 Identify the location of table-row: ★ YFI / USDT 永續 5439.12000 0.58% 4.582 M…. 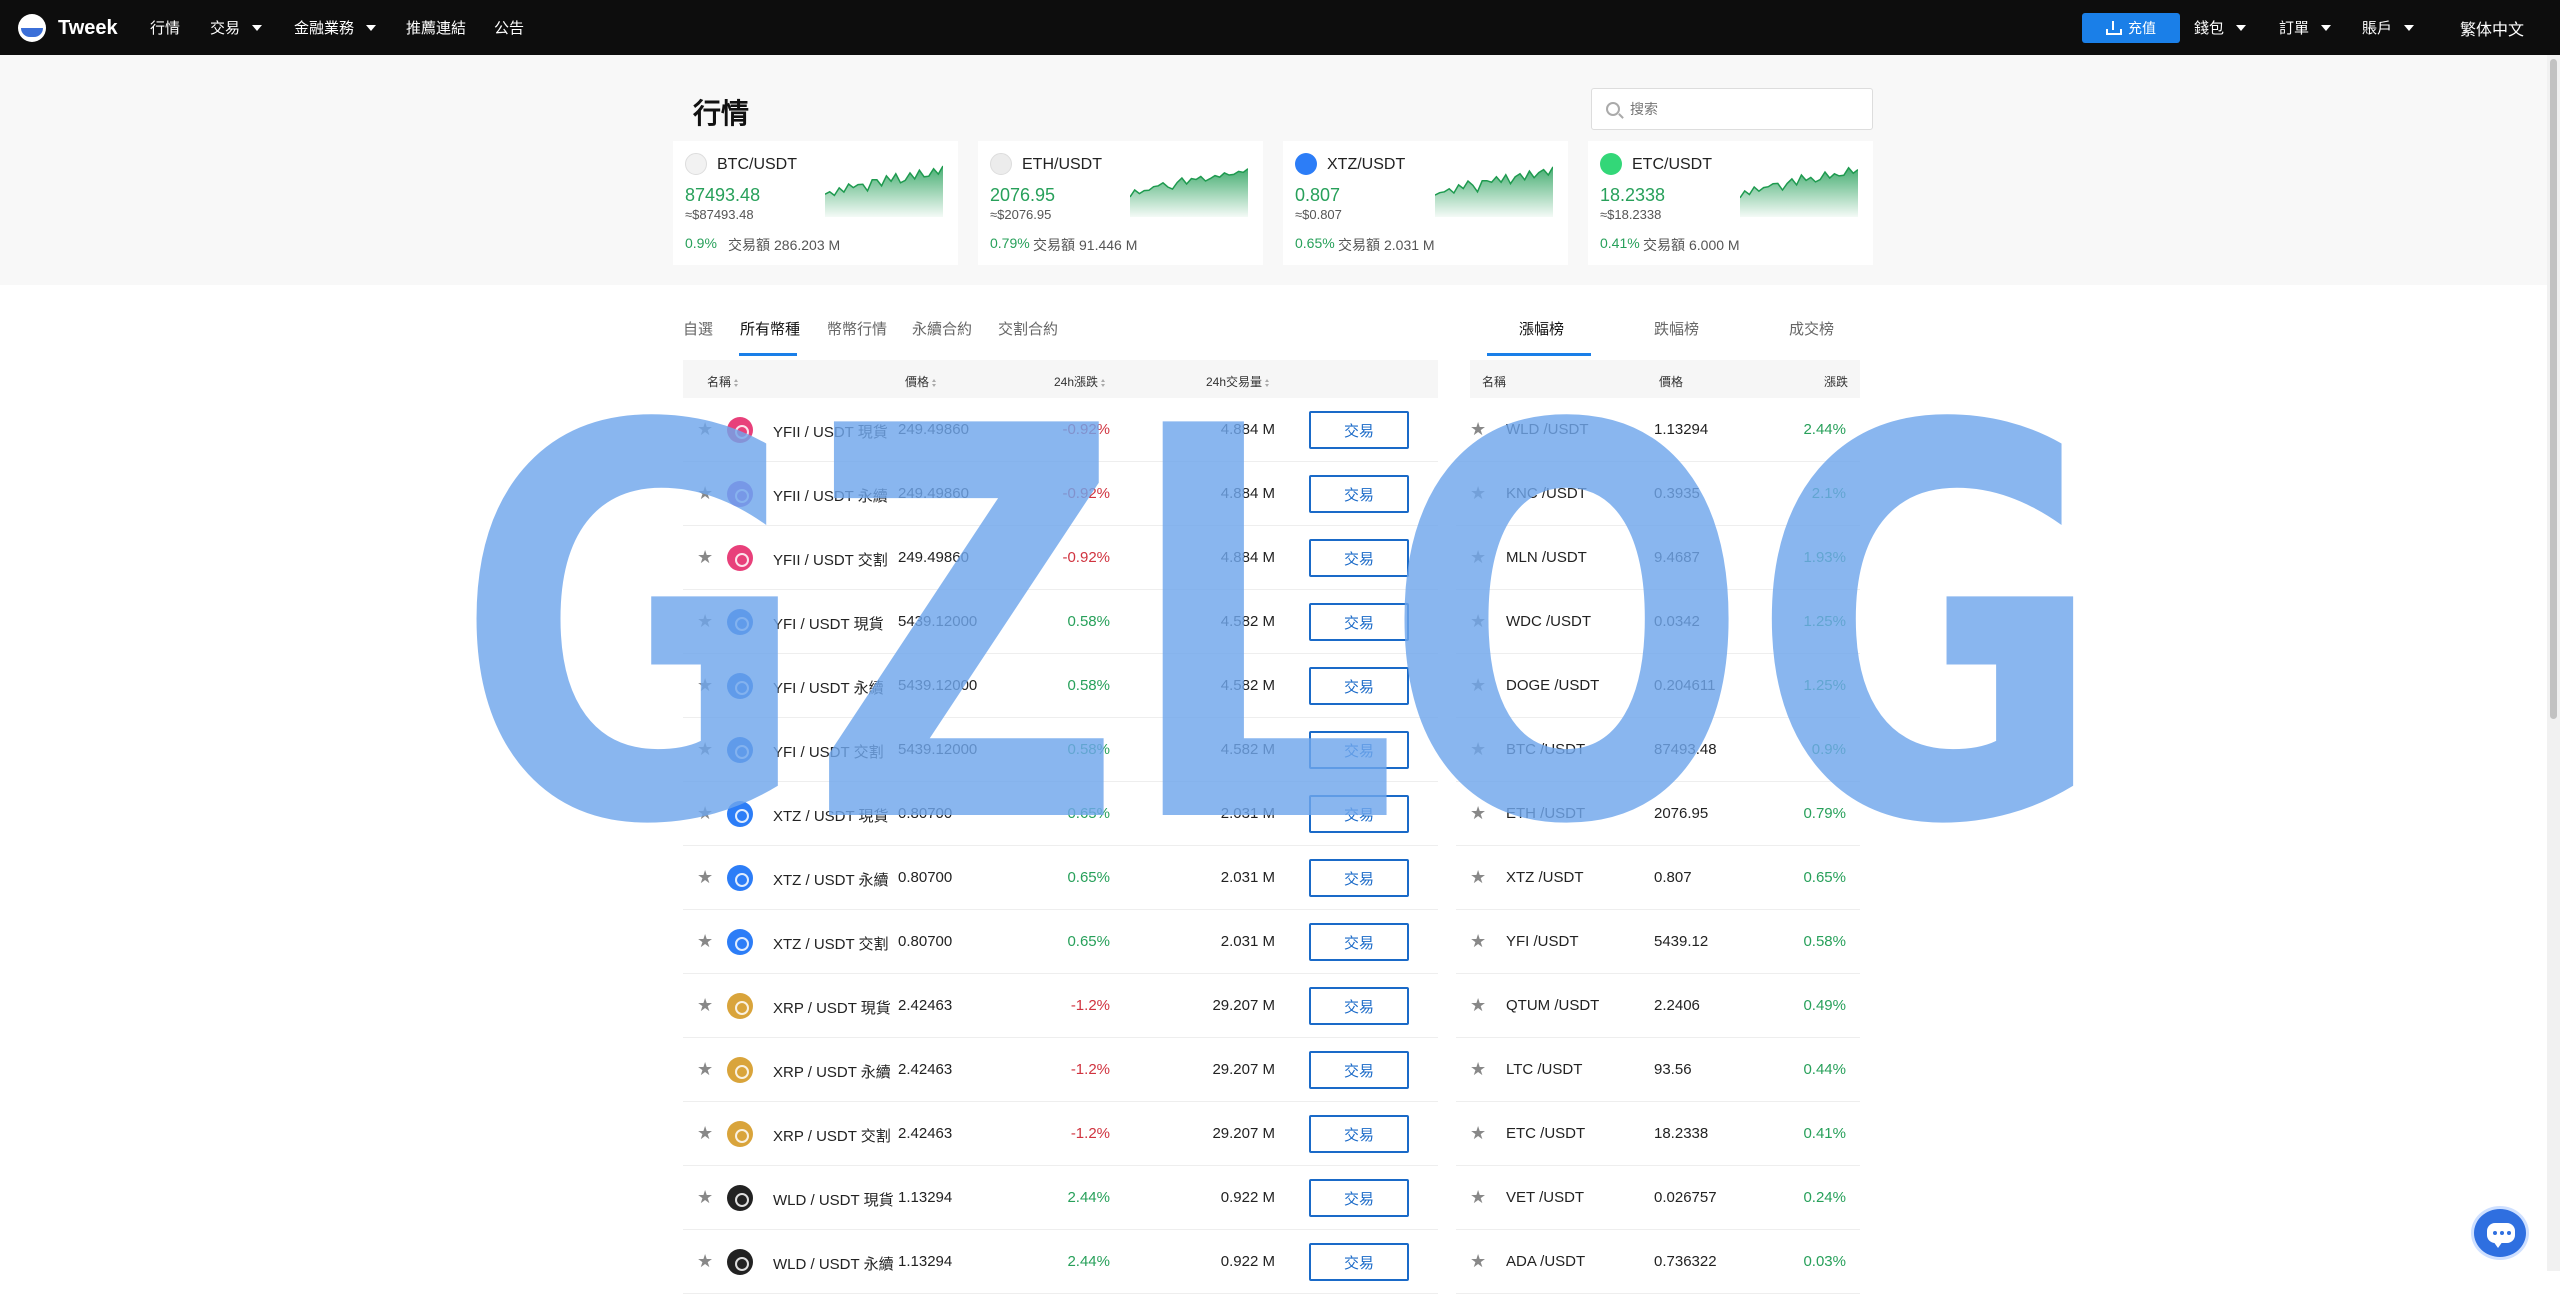
(1060, 686).